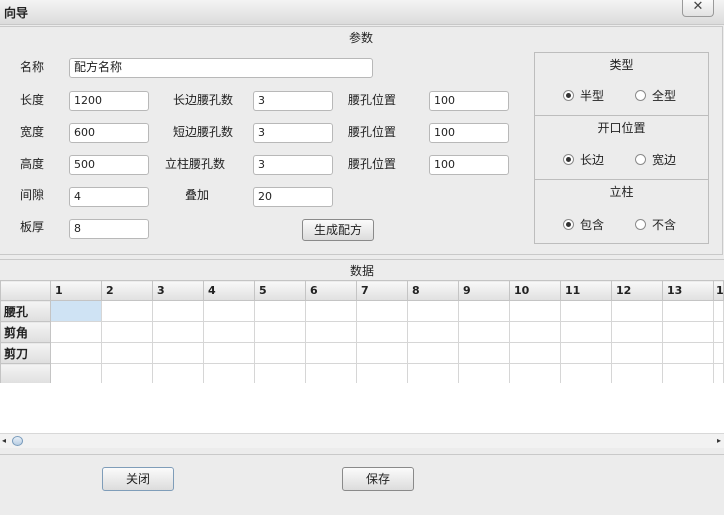  Describe the element at coordinates (25, 311) in the screenshot. I see `row-header: 腰孔` at that location.